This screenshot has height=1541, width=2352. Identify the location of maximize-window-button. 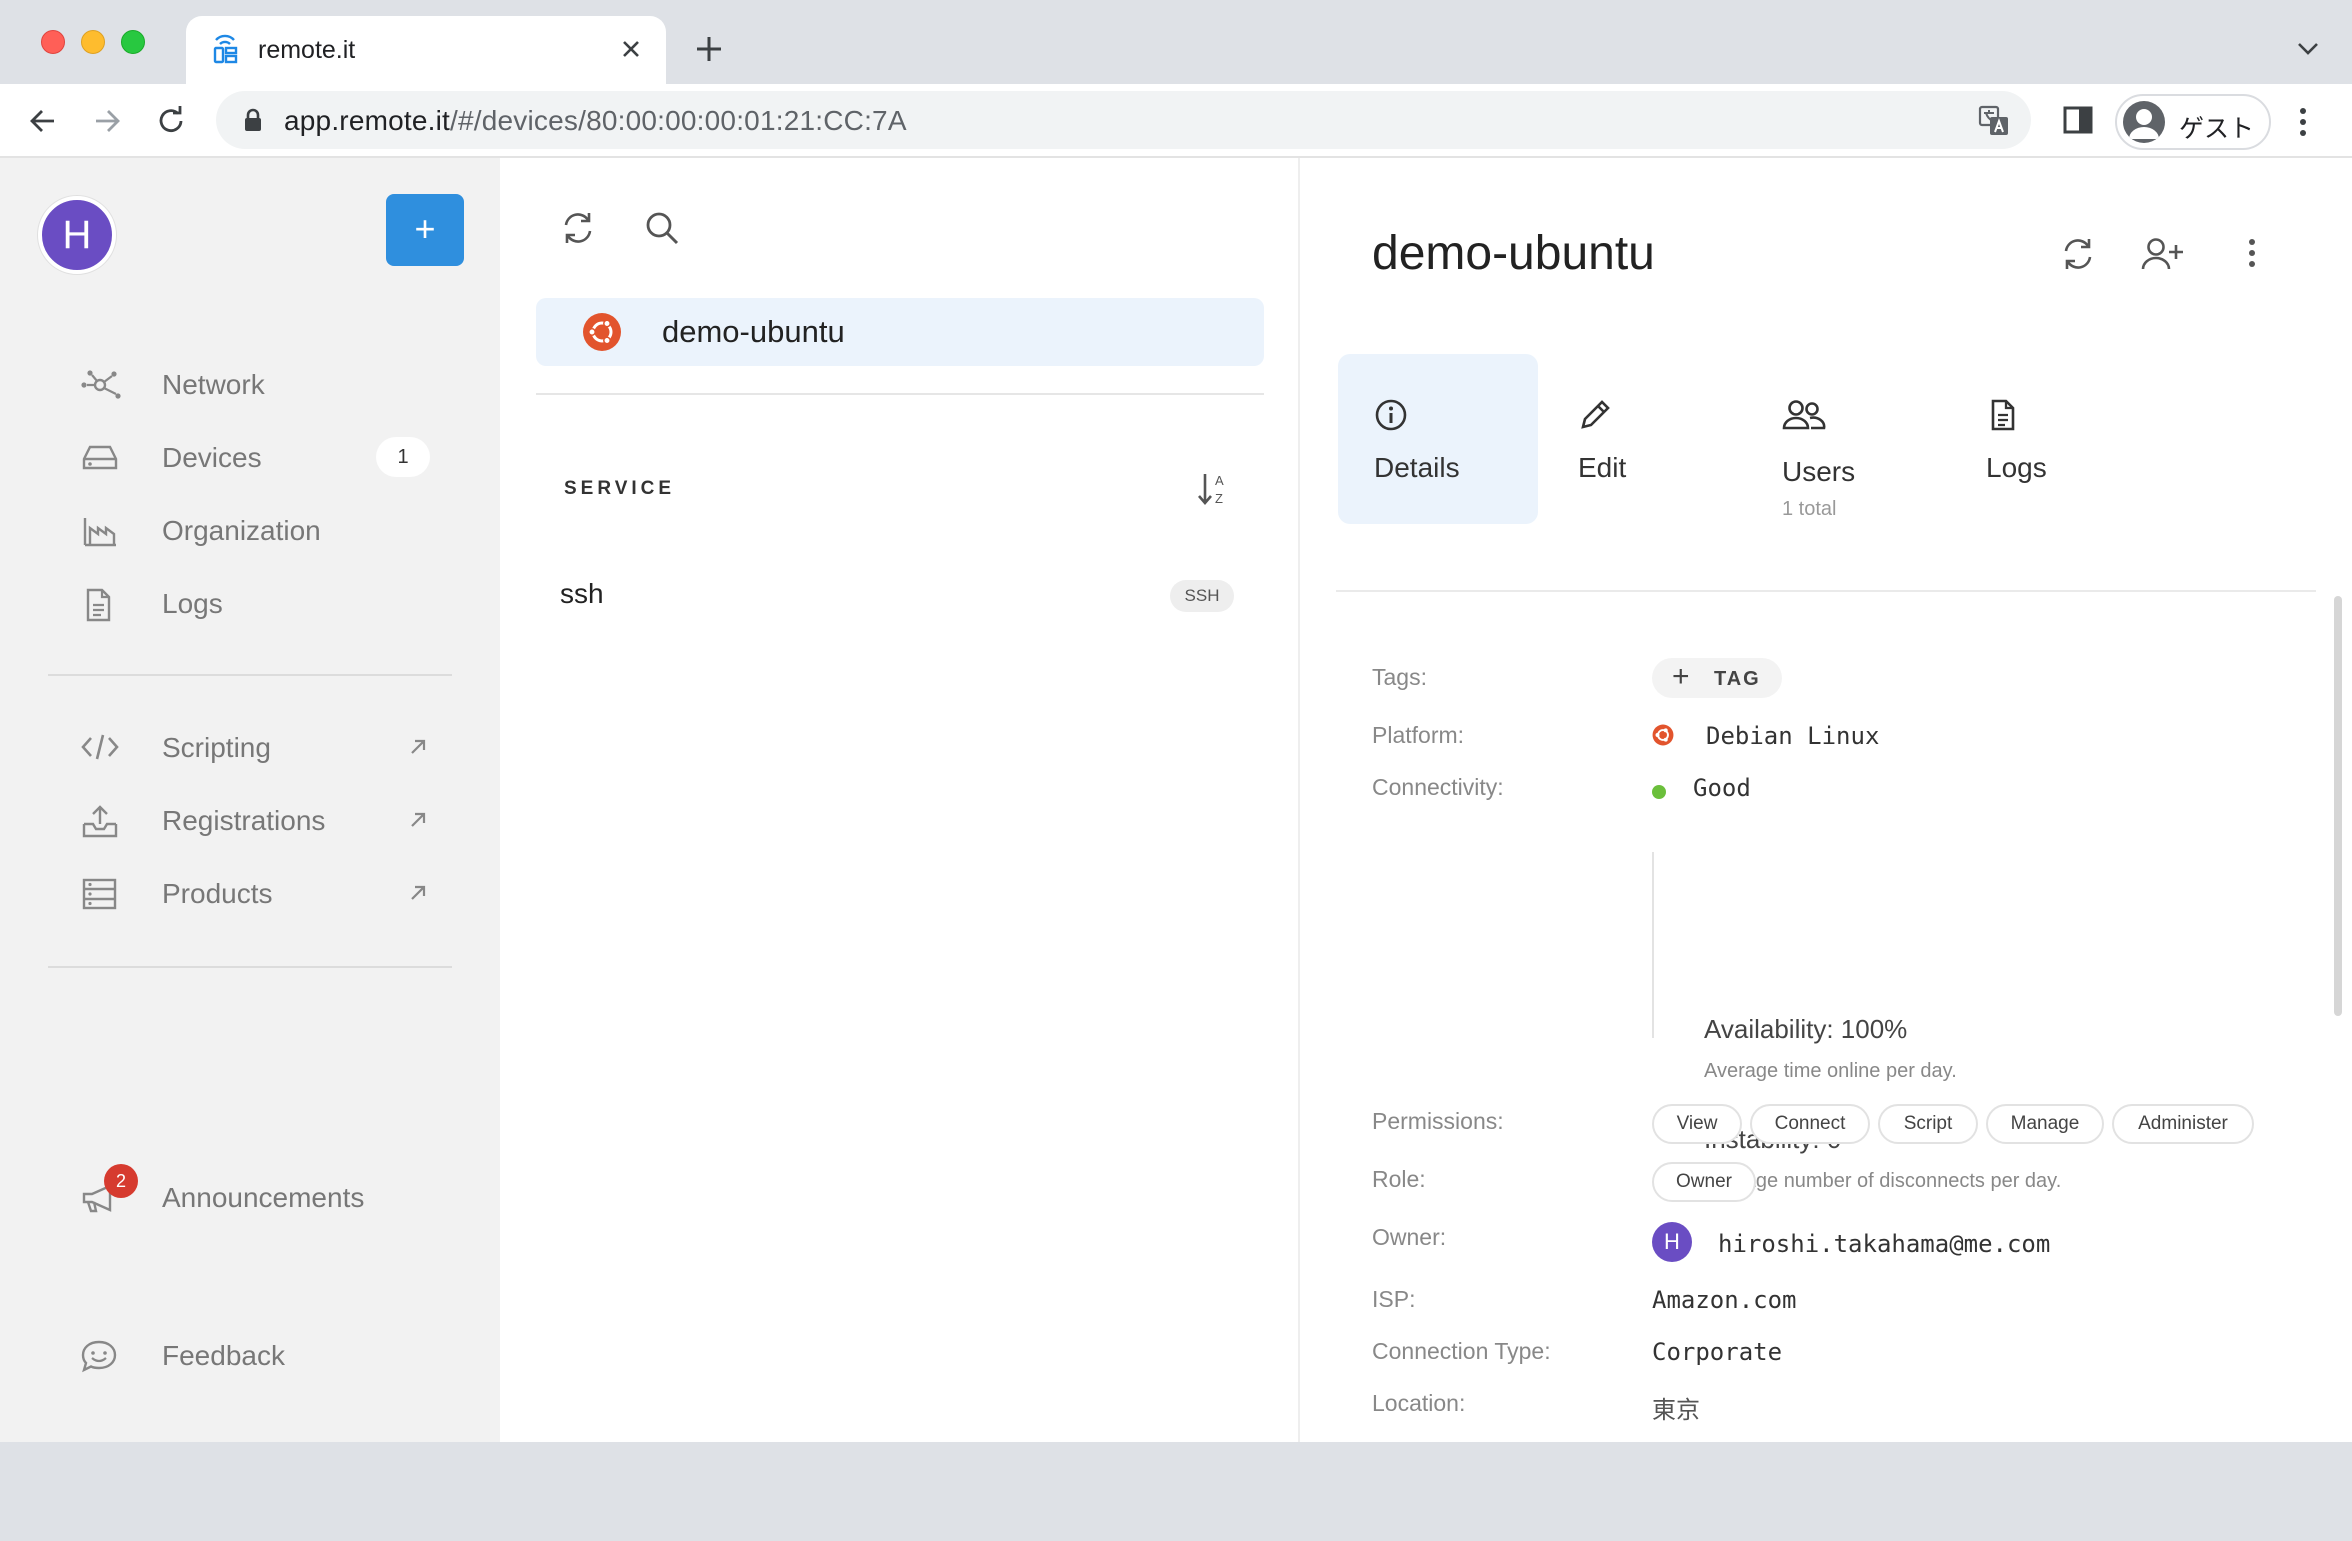
(133, 42).